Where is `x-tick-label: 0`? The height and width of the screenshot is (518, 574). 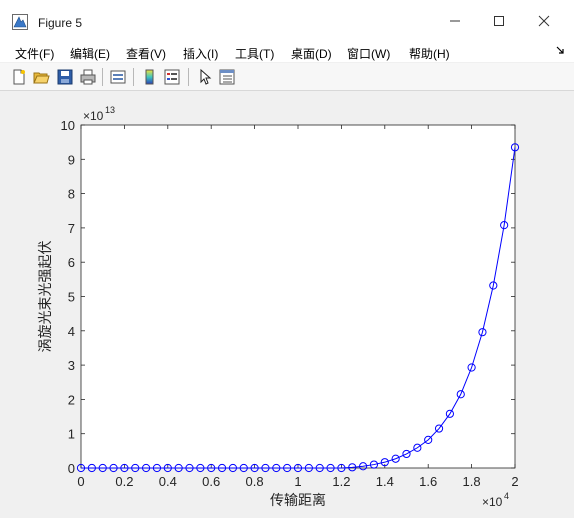
x-tick-label: 0 is located at coordinates (80, 481).